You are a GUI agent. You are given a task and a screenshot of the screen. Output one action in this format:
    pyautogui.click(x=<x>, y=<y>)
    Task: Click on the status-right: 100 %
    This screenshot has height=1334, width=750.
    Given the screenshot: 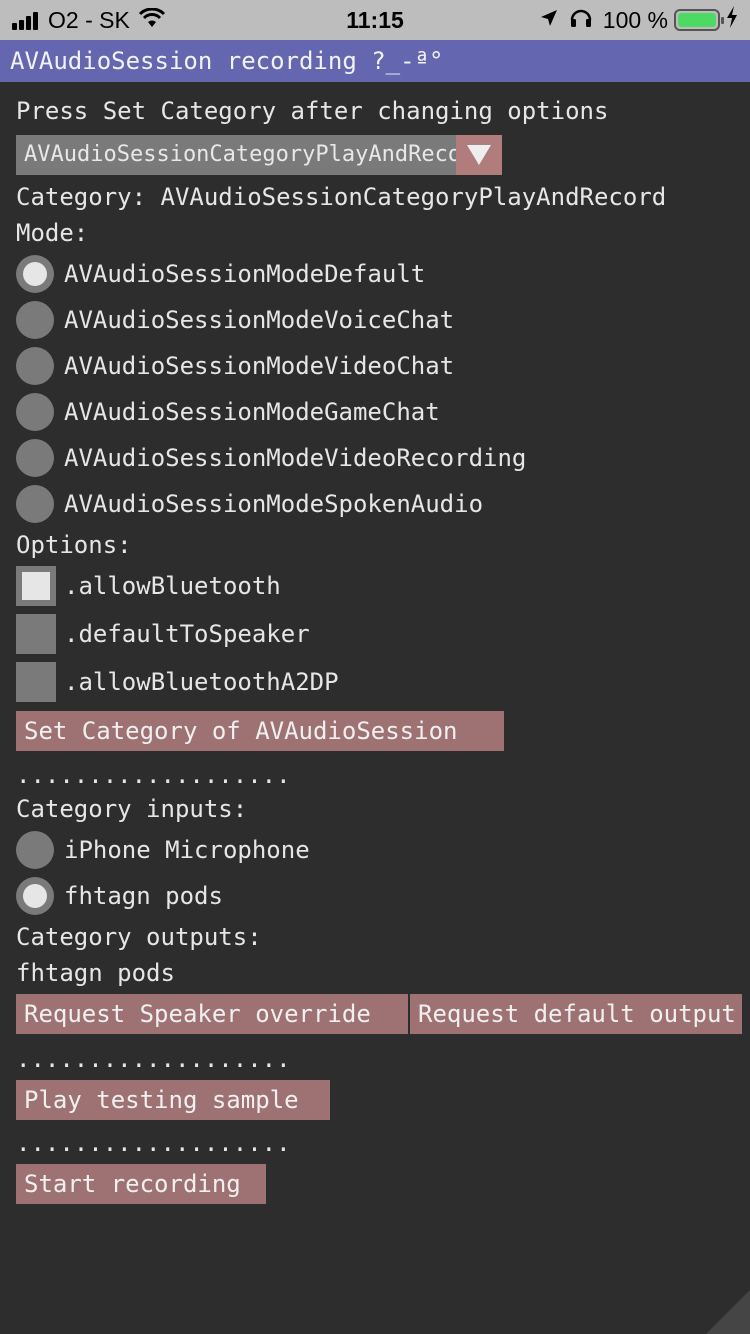 What is the action you would take?
    pyautogui.click(x=638, y=20)
    